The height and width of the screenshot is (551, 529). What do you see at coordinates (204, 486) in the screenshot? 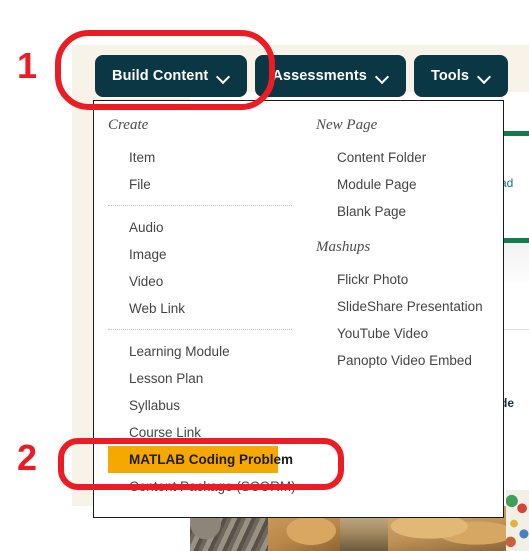
I see `menu-item-content-package-scorm: Content Package (SCORM)` at bounding box center [204, 486].